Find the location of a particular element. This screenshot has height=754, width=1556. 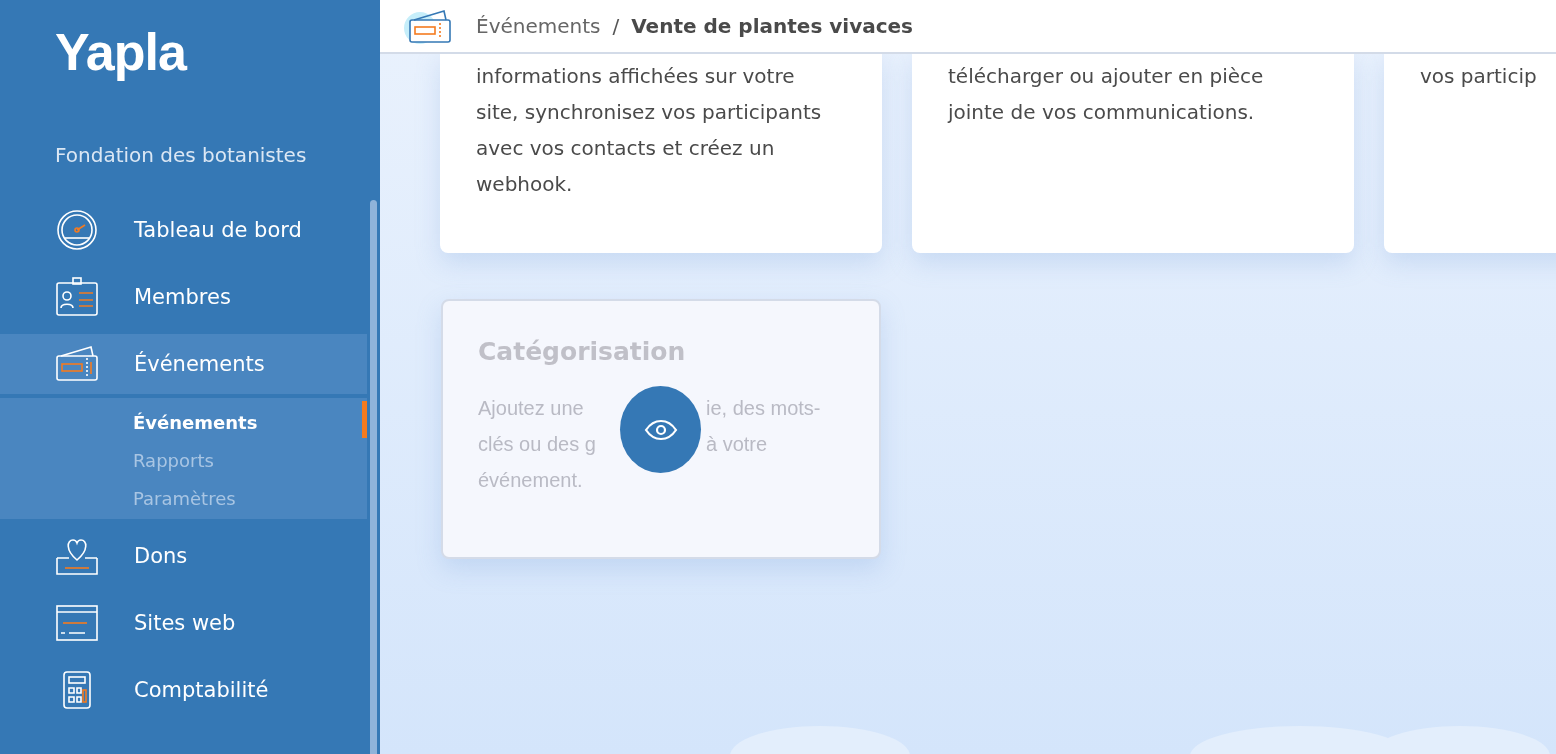

feature-card: informations affichées sur votre site, synchronisez vos participants avec vos contacts et créez un webhook. is located at coordinates (661, 152).